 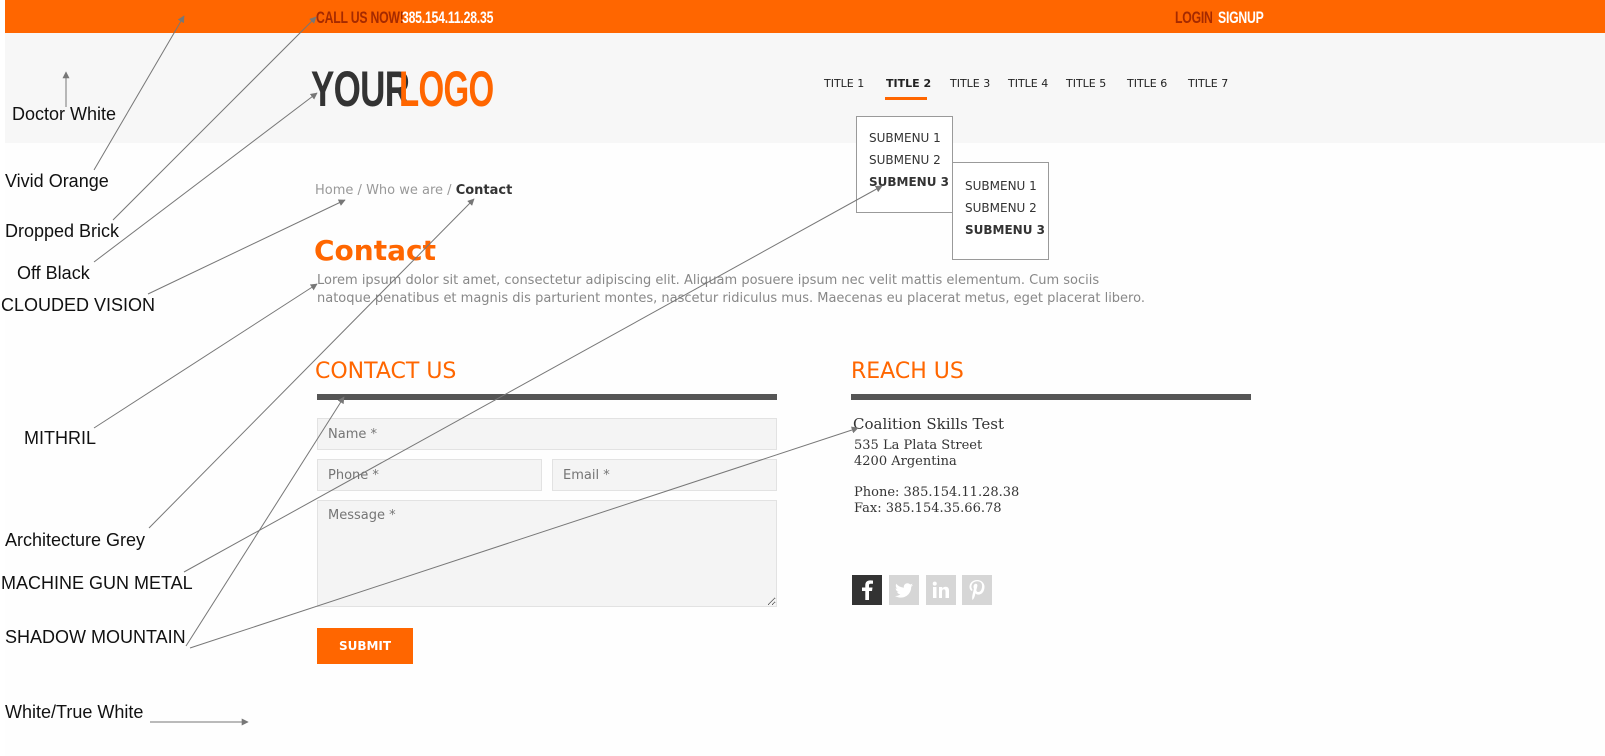 I want to click on arrow-dropped-brick, so click(x=214, y=118).